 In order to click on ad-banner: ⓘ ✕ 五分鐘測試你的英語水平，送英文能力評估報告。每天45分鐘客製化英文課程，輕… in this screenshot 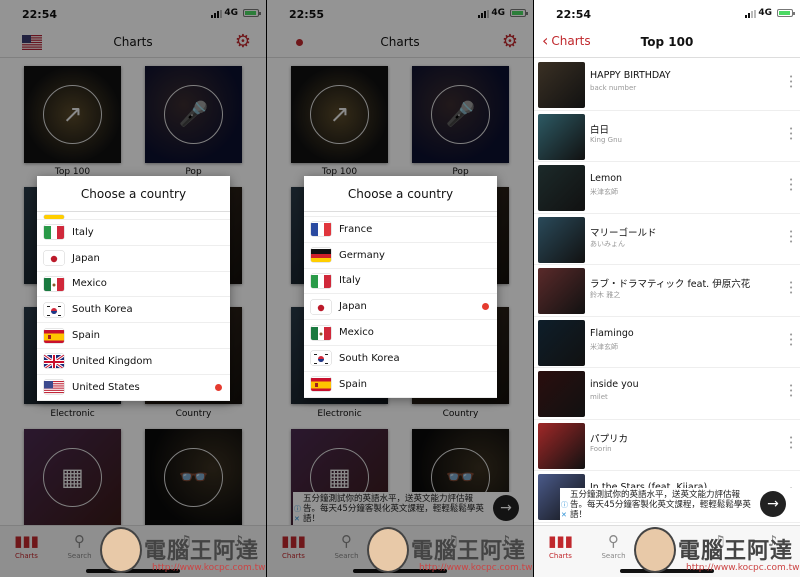, I will do `click(680, 504)`.